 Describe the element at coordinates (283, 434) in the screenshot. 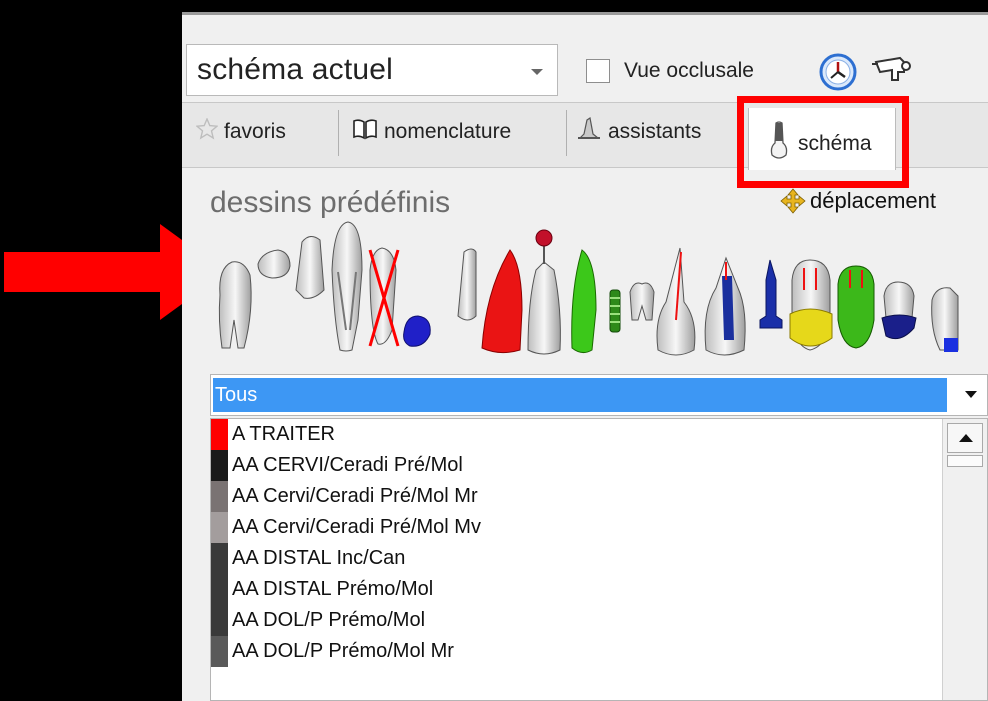

I see `list-item-label: A TRAITER` at that location.